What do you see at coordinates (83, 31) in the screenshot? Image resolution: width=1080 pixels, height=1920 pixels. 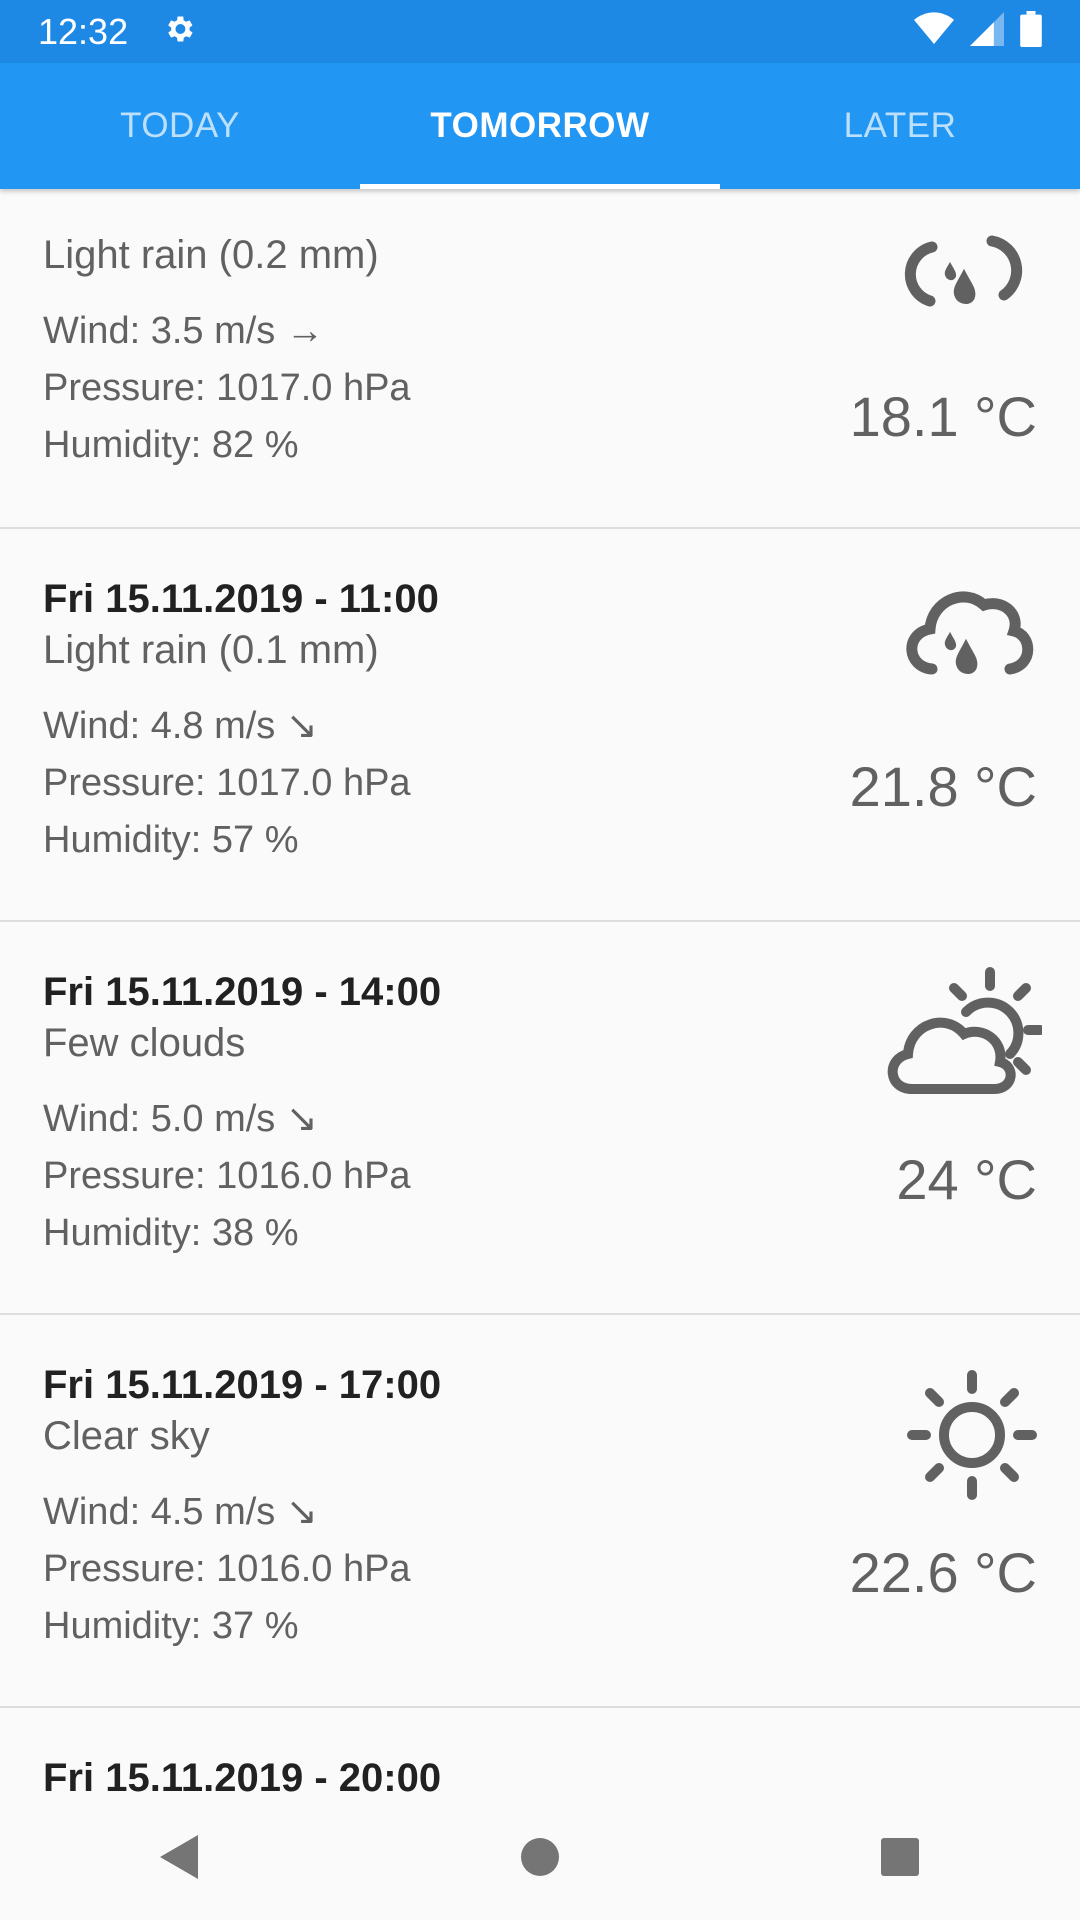 I see `status-time: 12:32` at bounding box center [83, 31].